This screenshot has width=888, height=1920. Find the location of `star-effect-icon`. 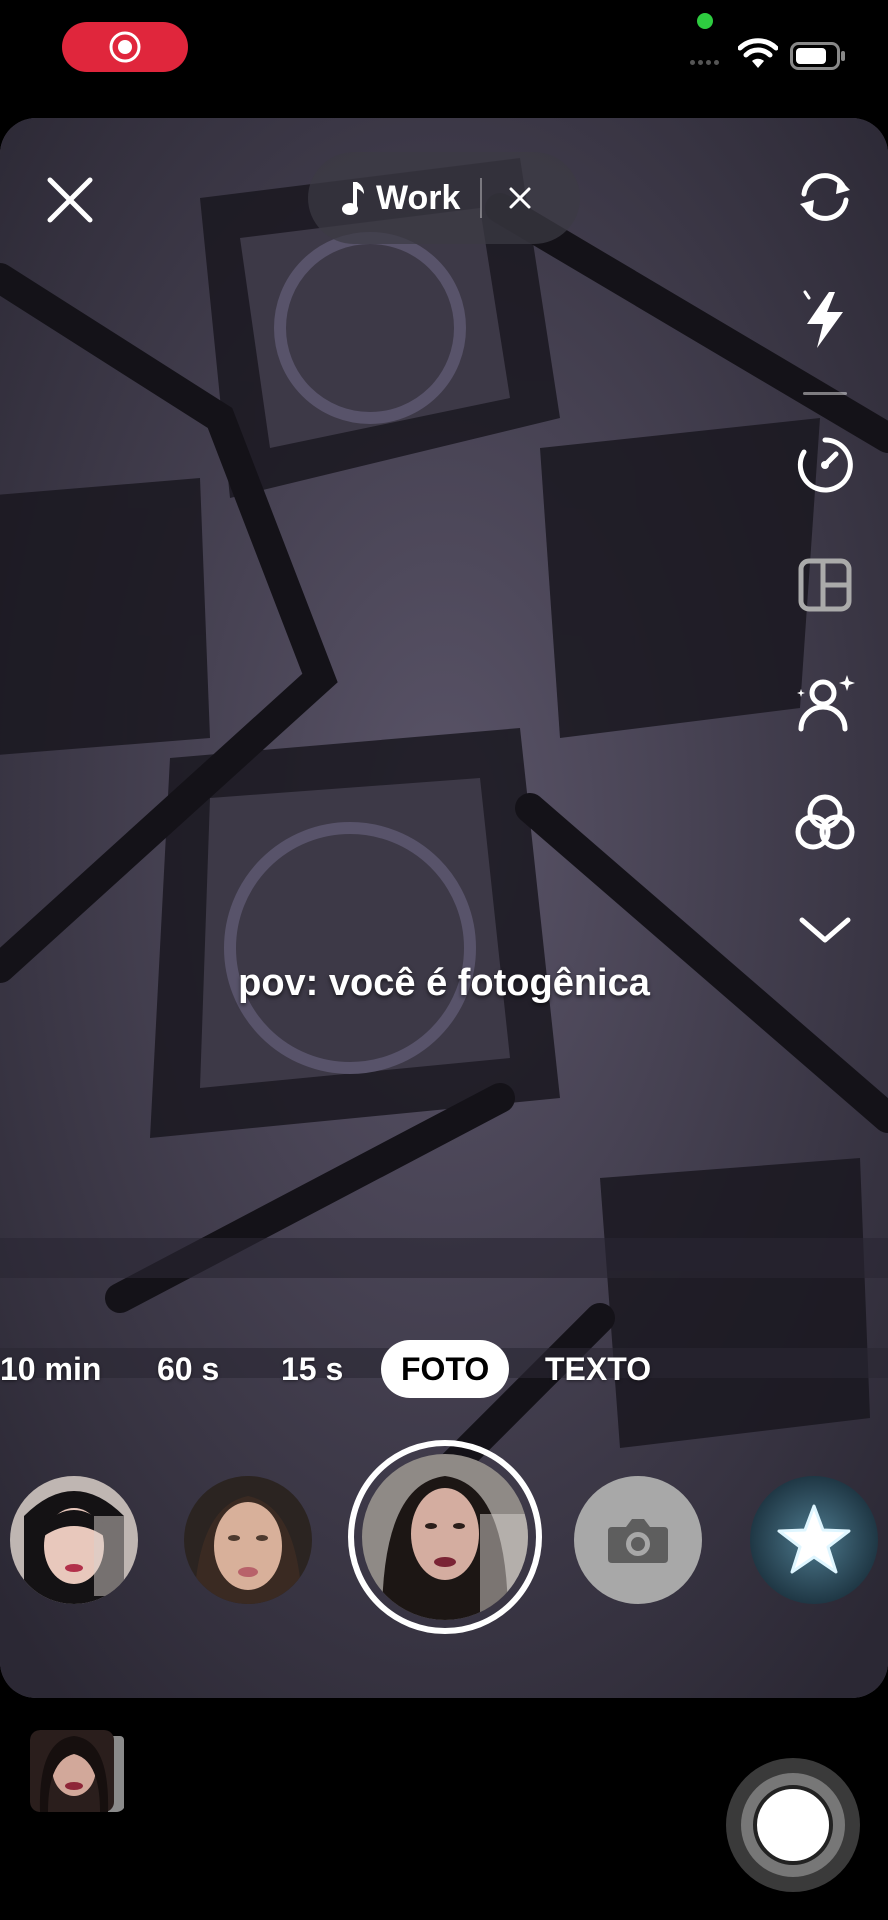

star-effect-icon is located at coordinates (814, 1539).